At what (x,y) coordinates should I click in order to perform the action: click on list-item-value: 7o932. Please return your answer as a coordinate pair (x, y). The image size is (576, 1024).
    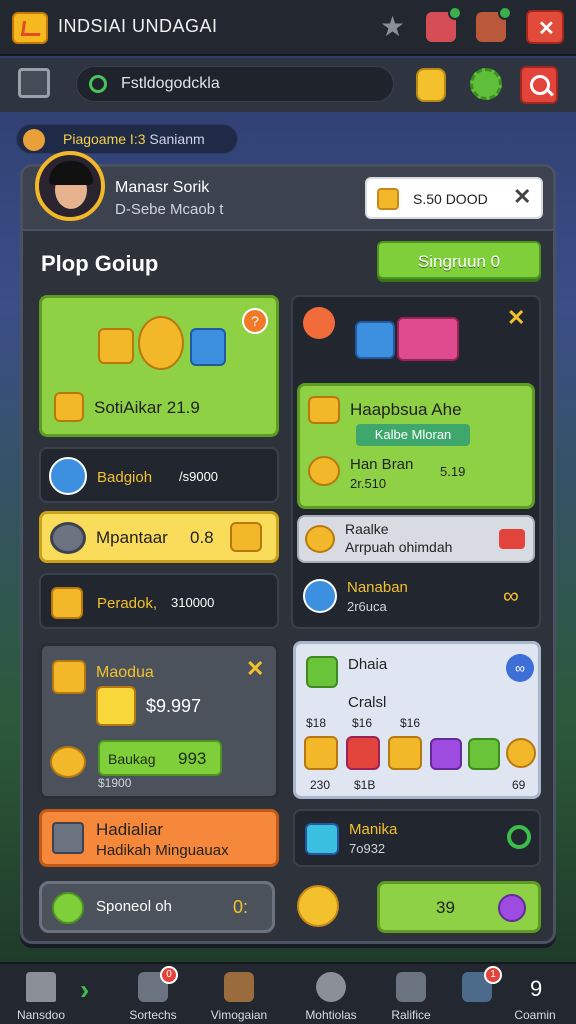
    Looking at the image, I should click on (367, 848).